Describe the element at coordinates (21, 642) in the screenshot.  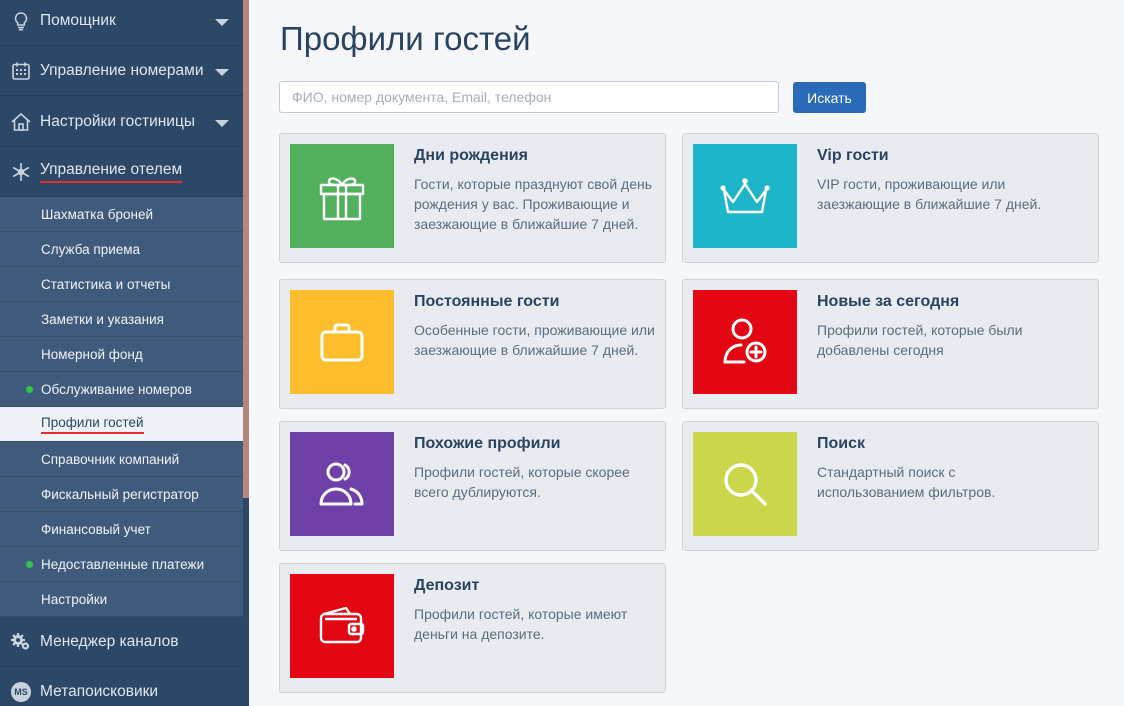
I see `gears-icon` at that location.